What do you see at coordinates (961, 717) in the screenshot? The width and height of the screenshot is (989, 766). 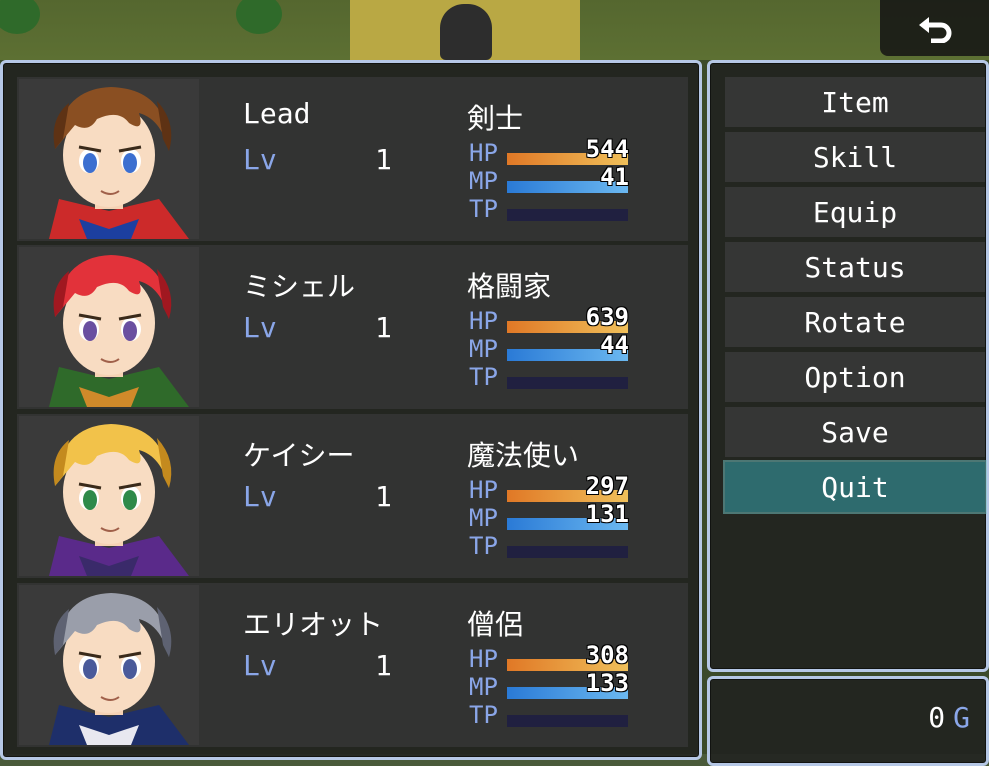 I see `gold-unit: G` at bounding box center [961, 717].